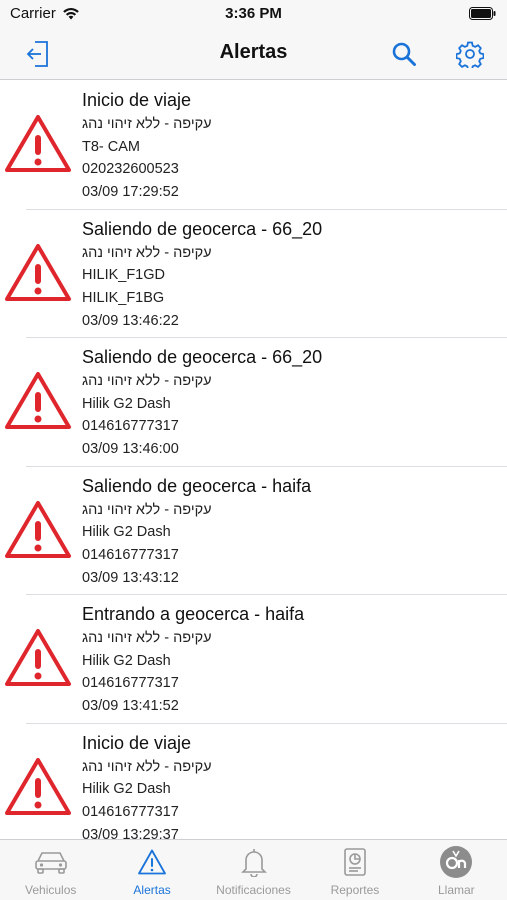  What do you see at coordinates (456, 862) in the screenshot?
I see `call-icon` at bounding box center [456, 862].